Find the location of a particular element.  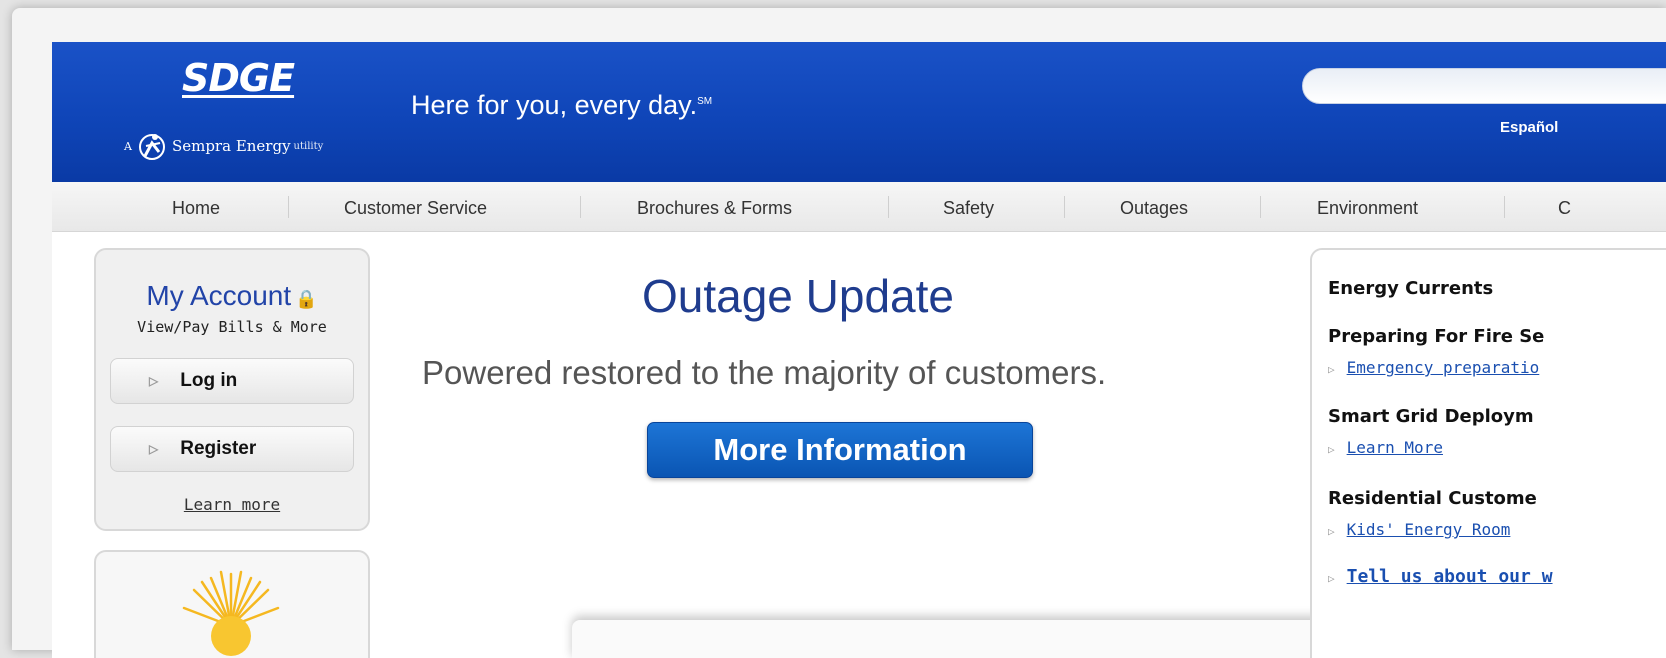

outage-title: Outage Update is located at coordinates (798, 296).